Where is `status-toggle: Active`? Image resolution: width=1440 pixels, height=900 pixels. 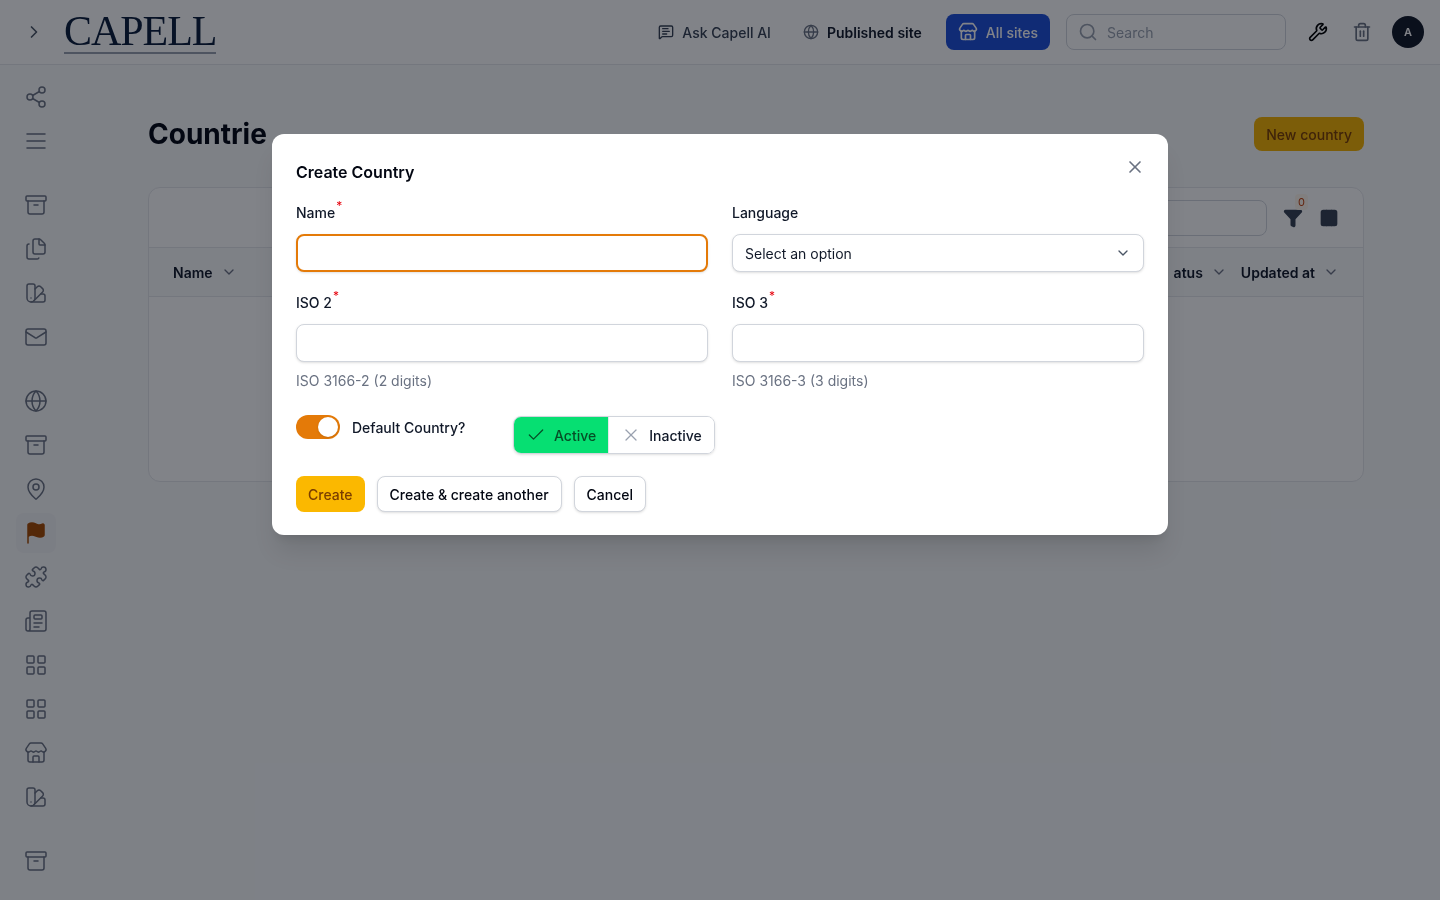 status-toggle: Active is located at coordinates (561, 435).